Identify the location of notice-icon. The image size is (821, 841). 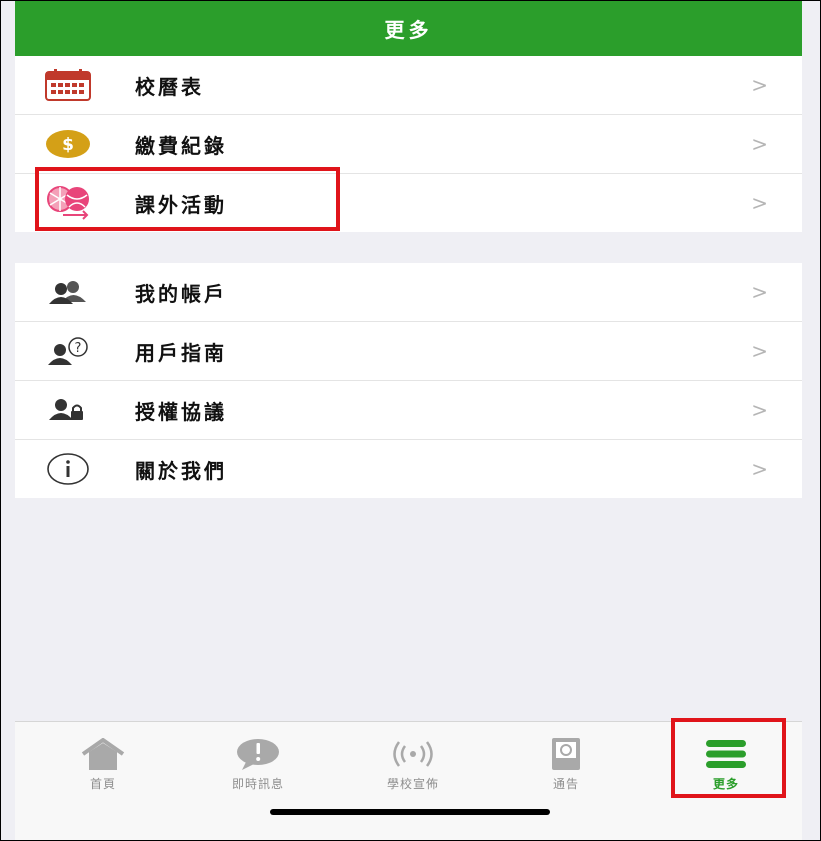
(566, 753).